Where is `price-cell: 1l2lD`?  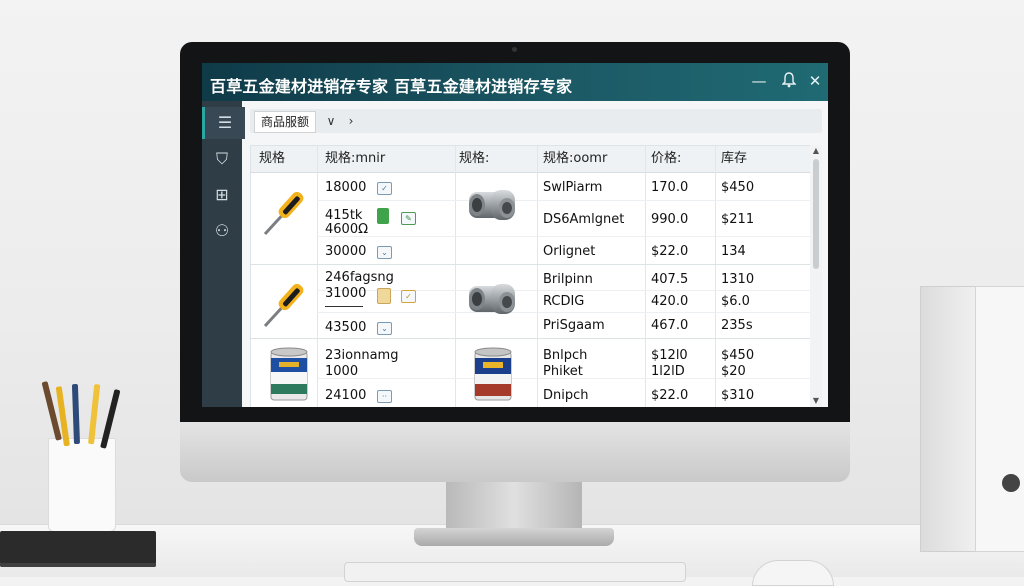
price-cell: 1l2lD is located at coordinates (668, 371).